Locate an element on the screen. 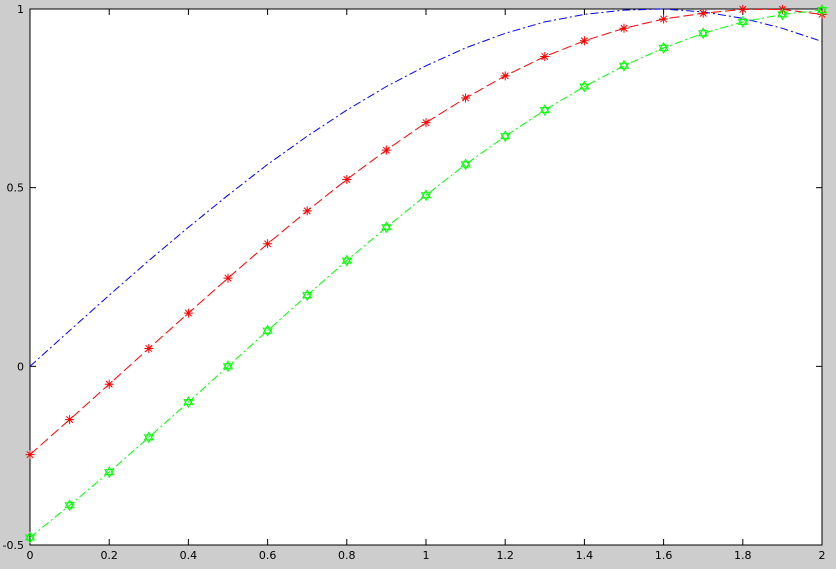 The image size is (836, 569). y-tick-label: 1 is located at coordinates (20, 9).